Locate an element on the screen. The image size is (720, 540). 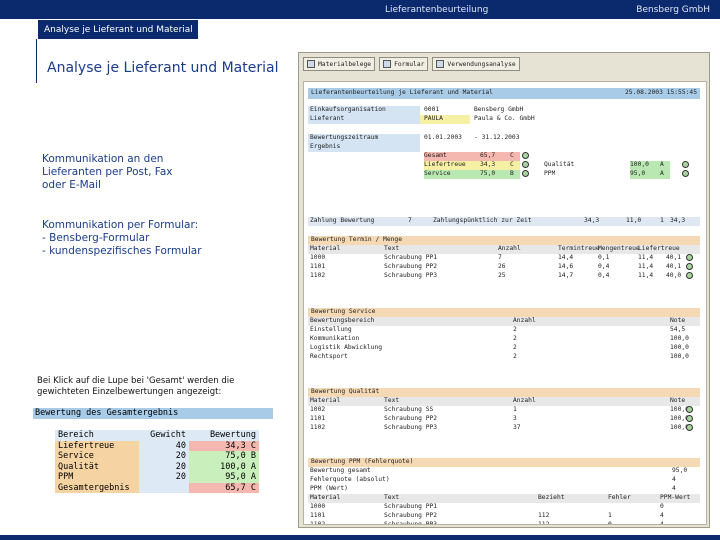
field-einkaufsorg: Einkaufsorganisation 0001 Bensberg GmbH is located at coordinates (504, 110).